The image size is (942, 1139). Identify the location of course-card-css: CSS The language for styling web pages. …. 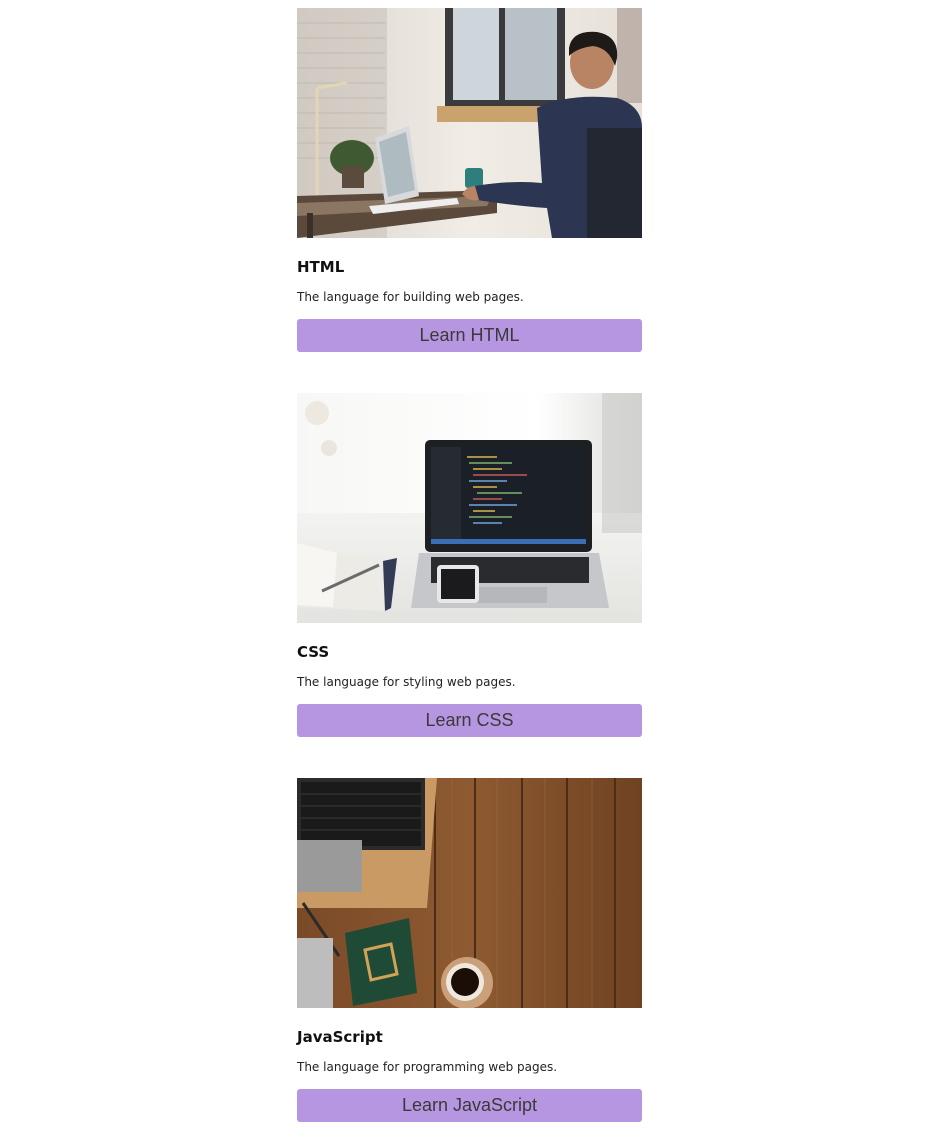
(469, 565).